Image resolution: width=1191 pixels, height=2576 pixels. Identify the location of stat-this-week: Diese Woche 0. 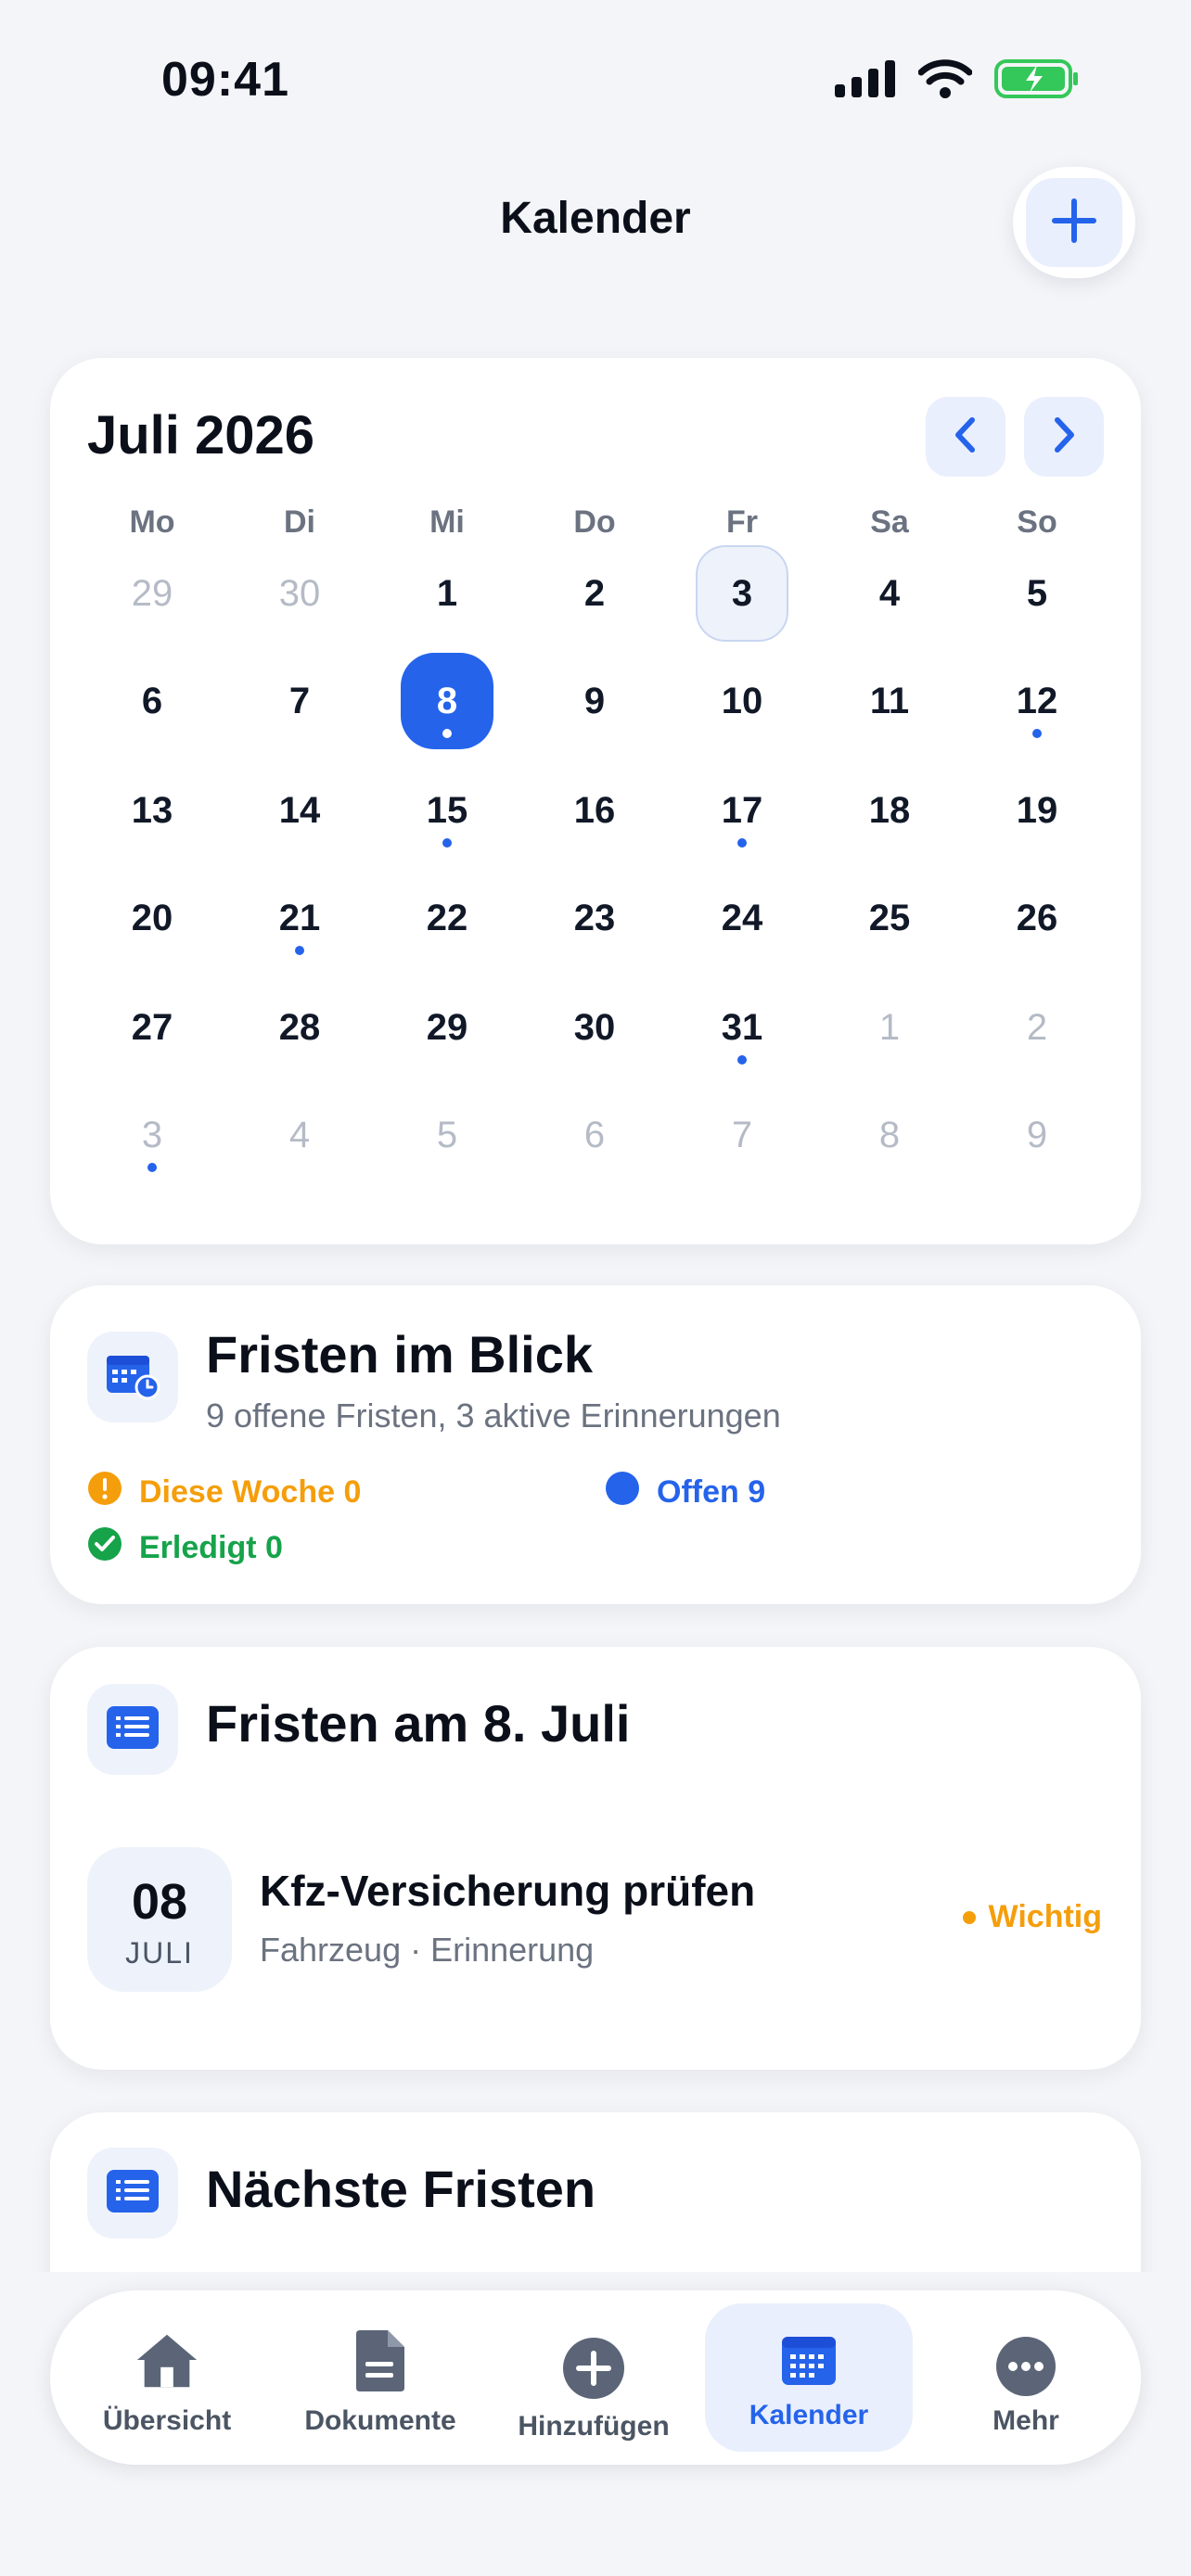
(224, 1492).